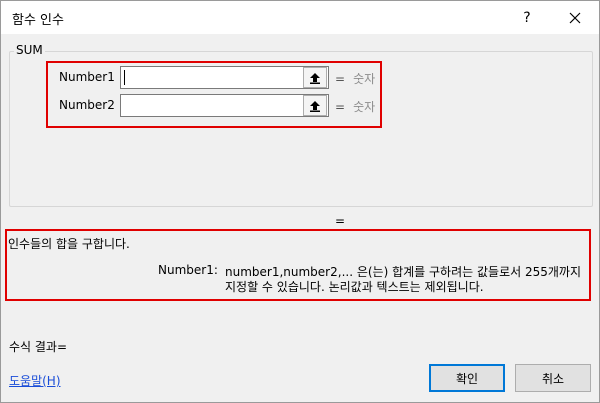  I want to click on number2-result-value: 숫자, so click(364, 107).